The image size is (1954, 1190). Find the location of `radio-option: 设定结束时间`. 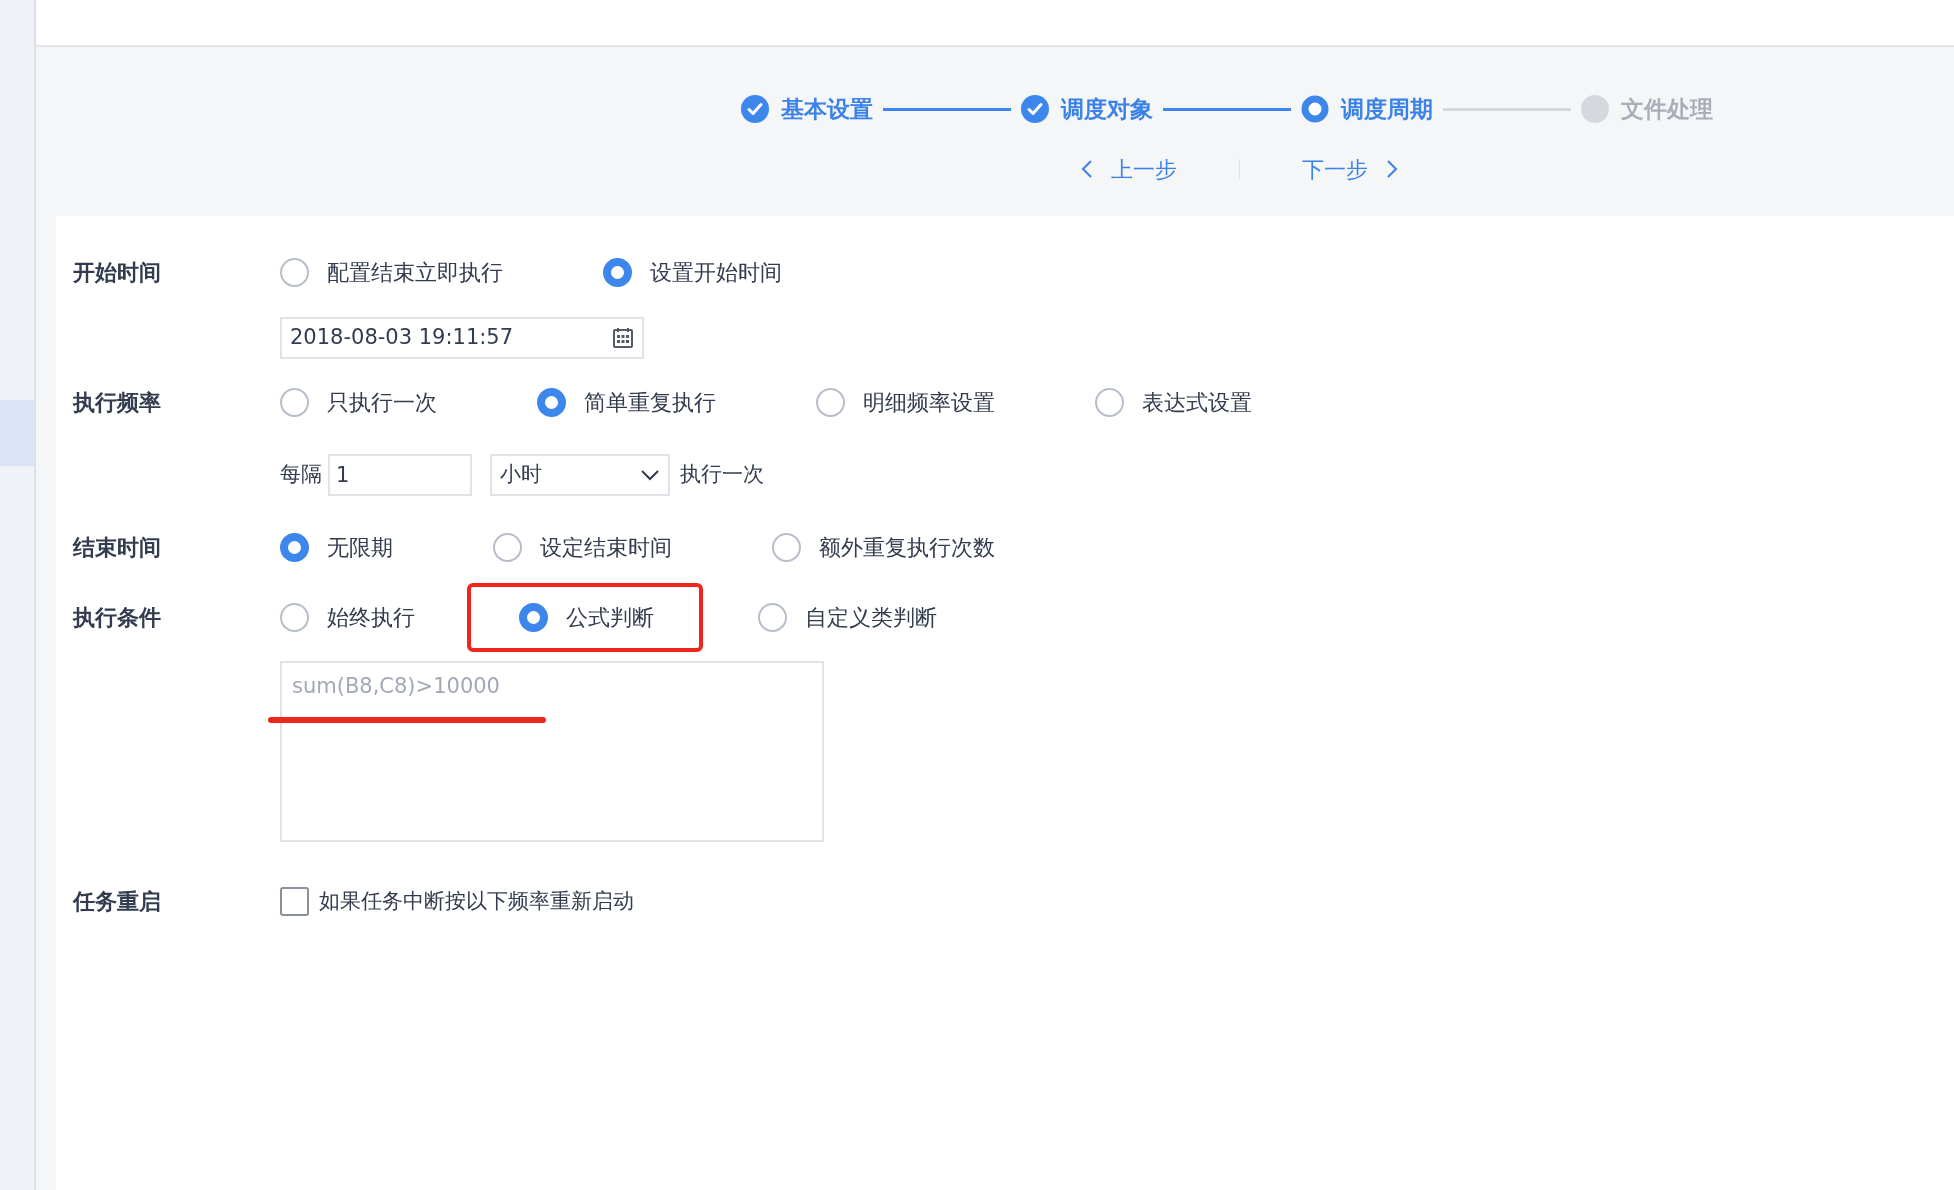

radio-option: 设定结束时间 is located at coordinates (582, 547).